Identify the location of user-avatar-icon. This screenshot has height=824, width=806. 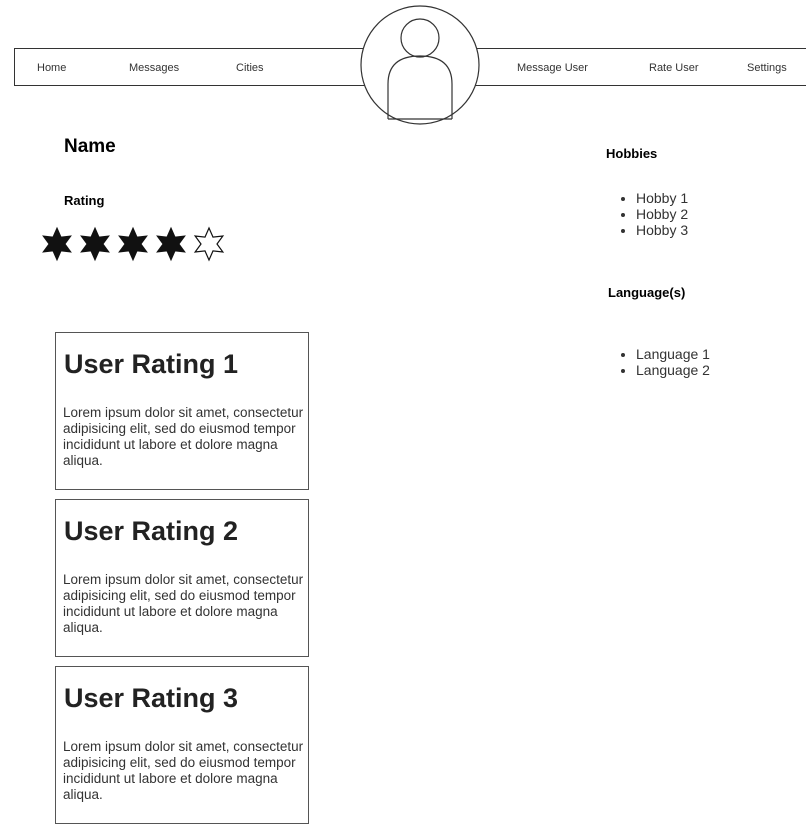
(420, 65).